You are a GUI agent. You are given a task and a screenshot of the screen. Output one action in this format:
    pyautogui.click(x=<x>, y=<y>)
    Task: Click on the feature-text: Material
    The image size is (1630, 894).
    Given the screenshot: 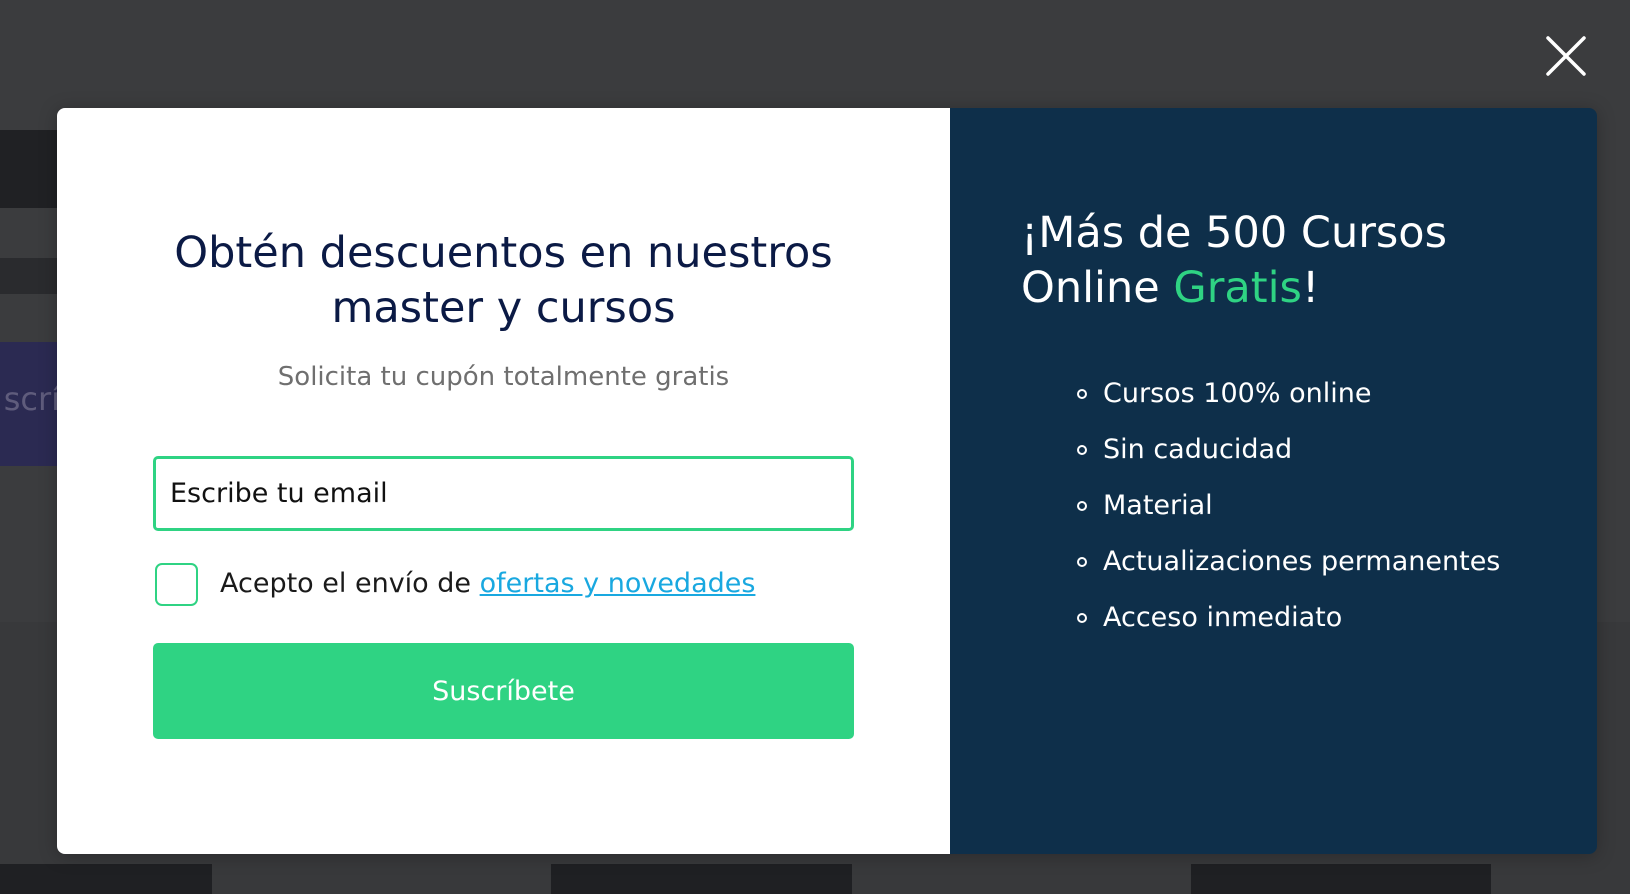 What is the action you would take?
    pyautogui.click(x=1158, y=505)
    